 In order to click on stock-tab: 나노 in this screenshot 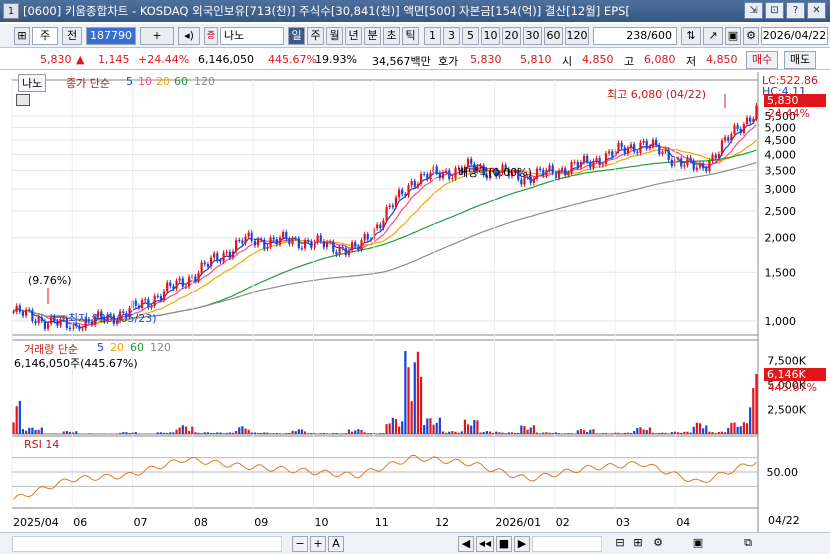, I will do `click(32, 83)`.